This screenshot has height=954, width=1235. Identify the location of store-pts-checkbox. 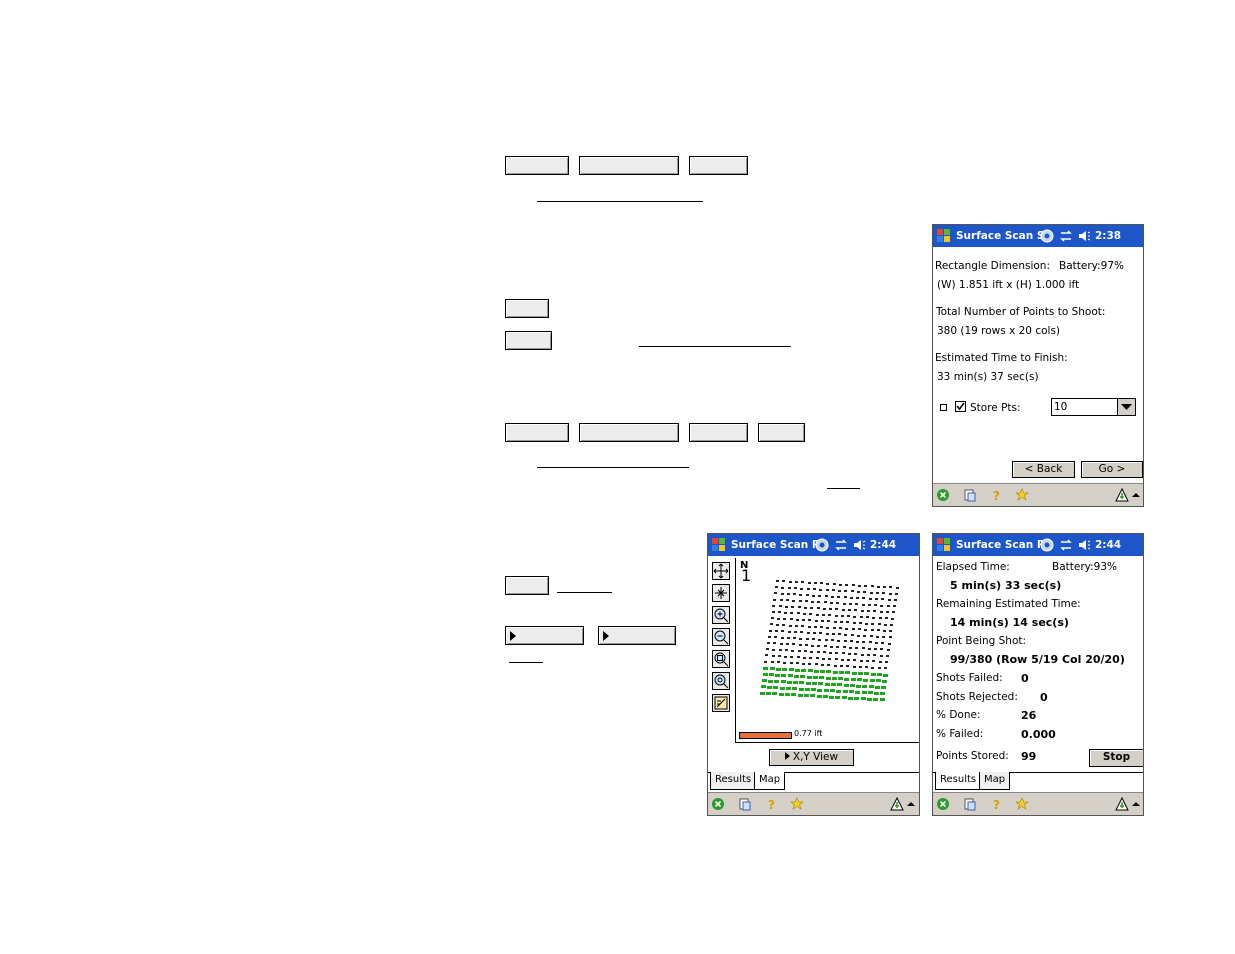
(960, 406).